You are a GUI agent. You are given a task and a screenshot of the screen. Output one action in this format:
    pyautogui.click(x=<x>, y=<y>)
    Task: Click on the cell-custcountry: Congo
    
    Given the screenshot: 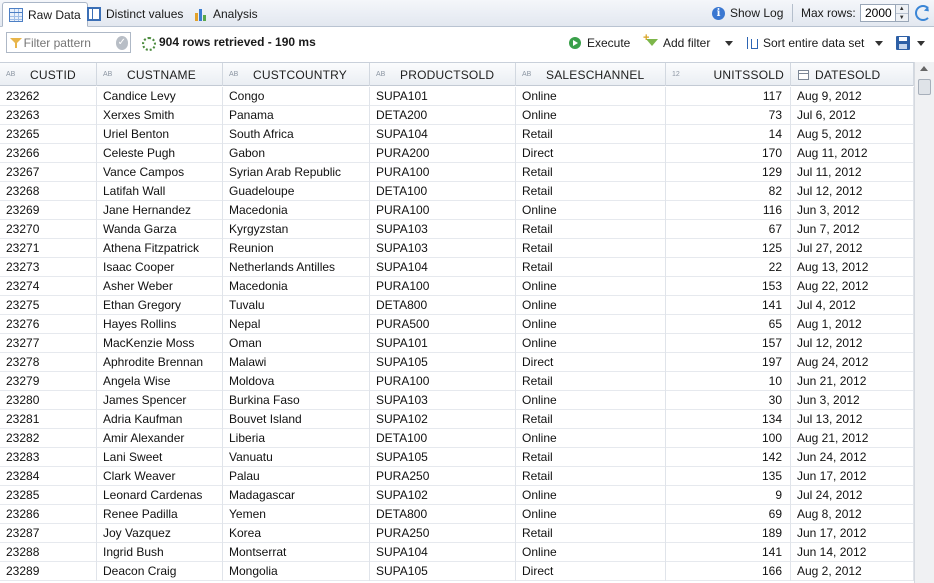 What is the action you would take?
    pyautogui.click(x=296, y=96)
    